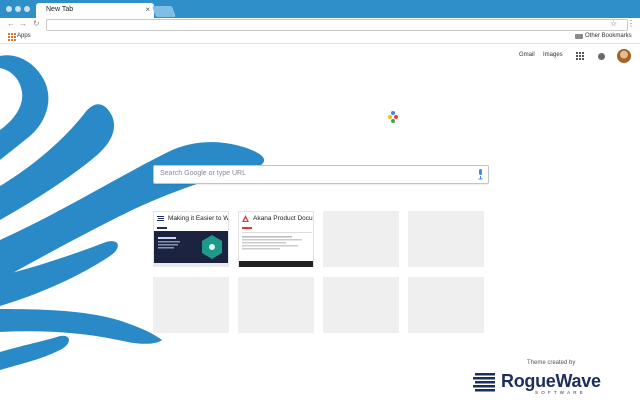  Describe the element at coordinates (283, 218) in the screenshot. I see `tile-title: Akana Product Docu` at that location.